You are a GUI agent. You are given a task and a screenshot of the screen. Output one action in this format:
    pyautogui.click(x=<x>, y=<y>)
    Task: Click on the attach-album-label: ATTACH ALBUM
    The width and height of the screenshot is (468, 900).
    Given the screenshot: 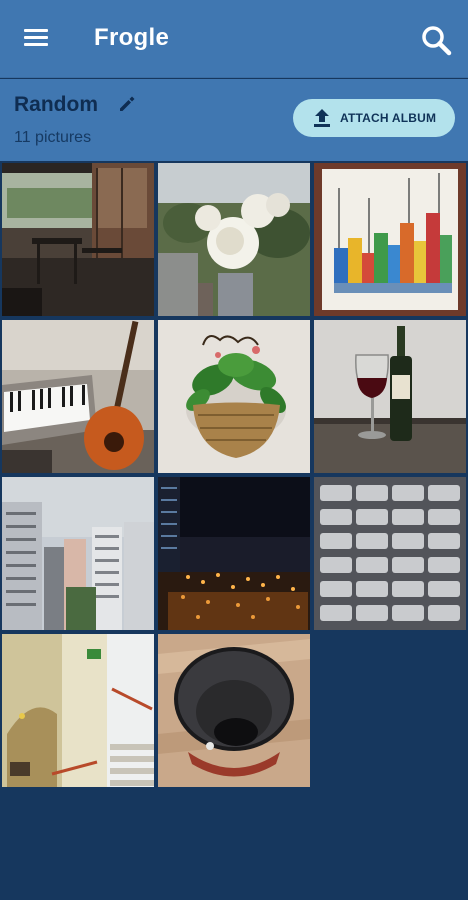 What is the action you would take?
    pyautogui.click(x=388, y=118)
    